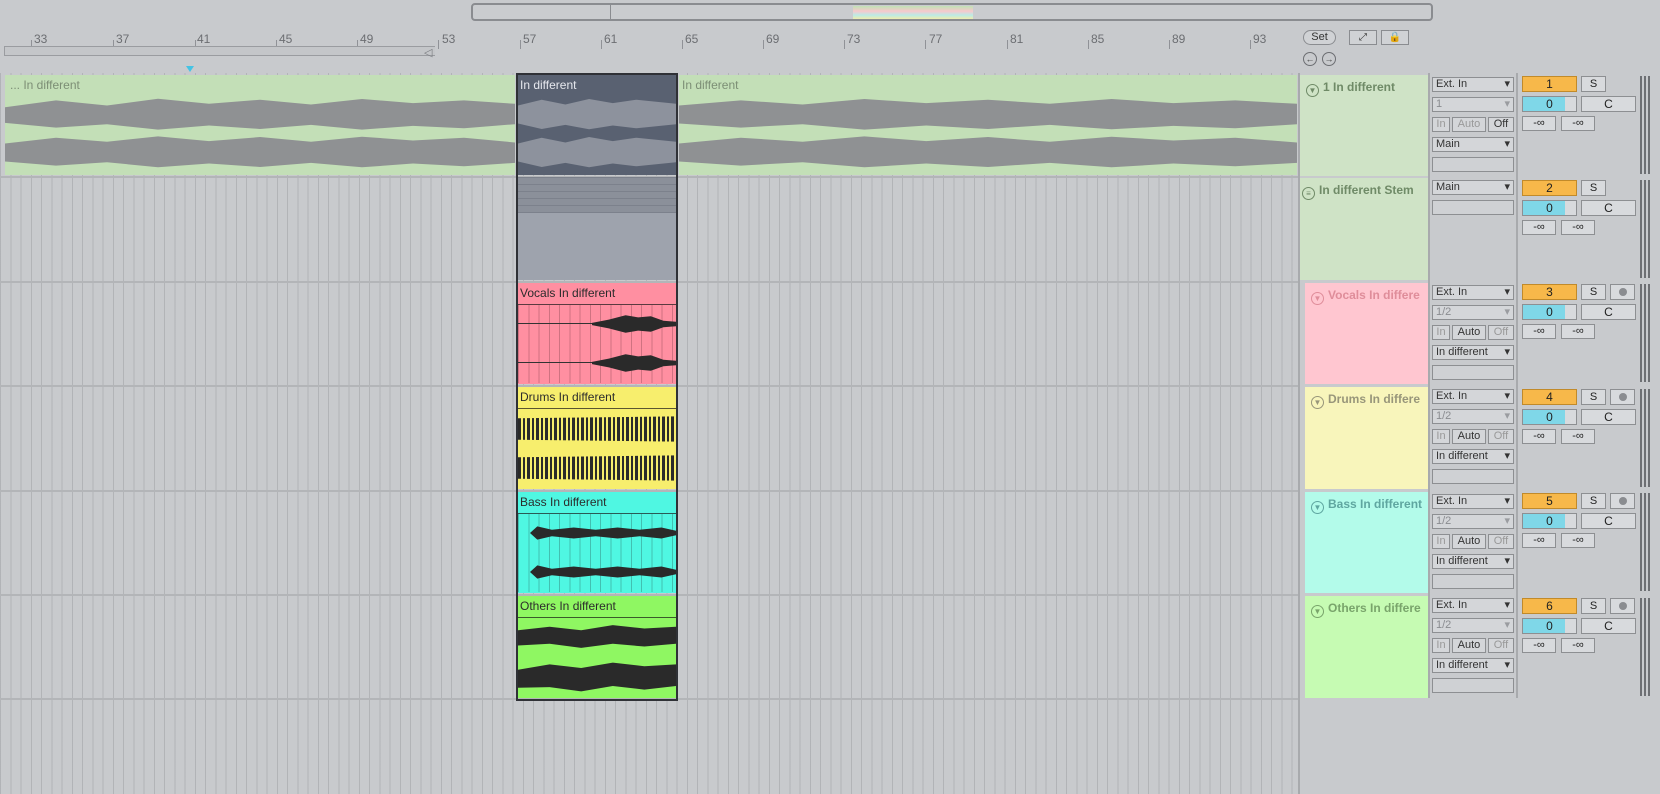  I want to click on audio-clip-bass: Bass In different, so click(597, 542).